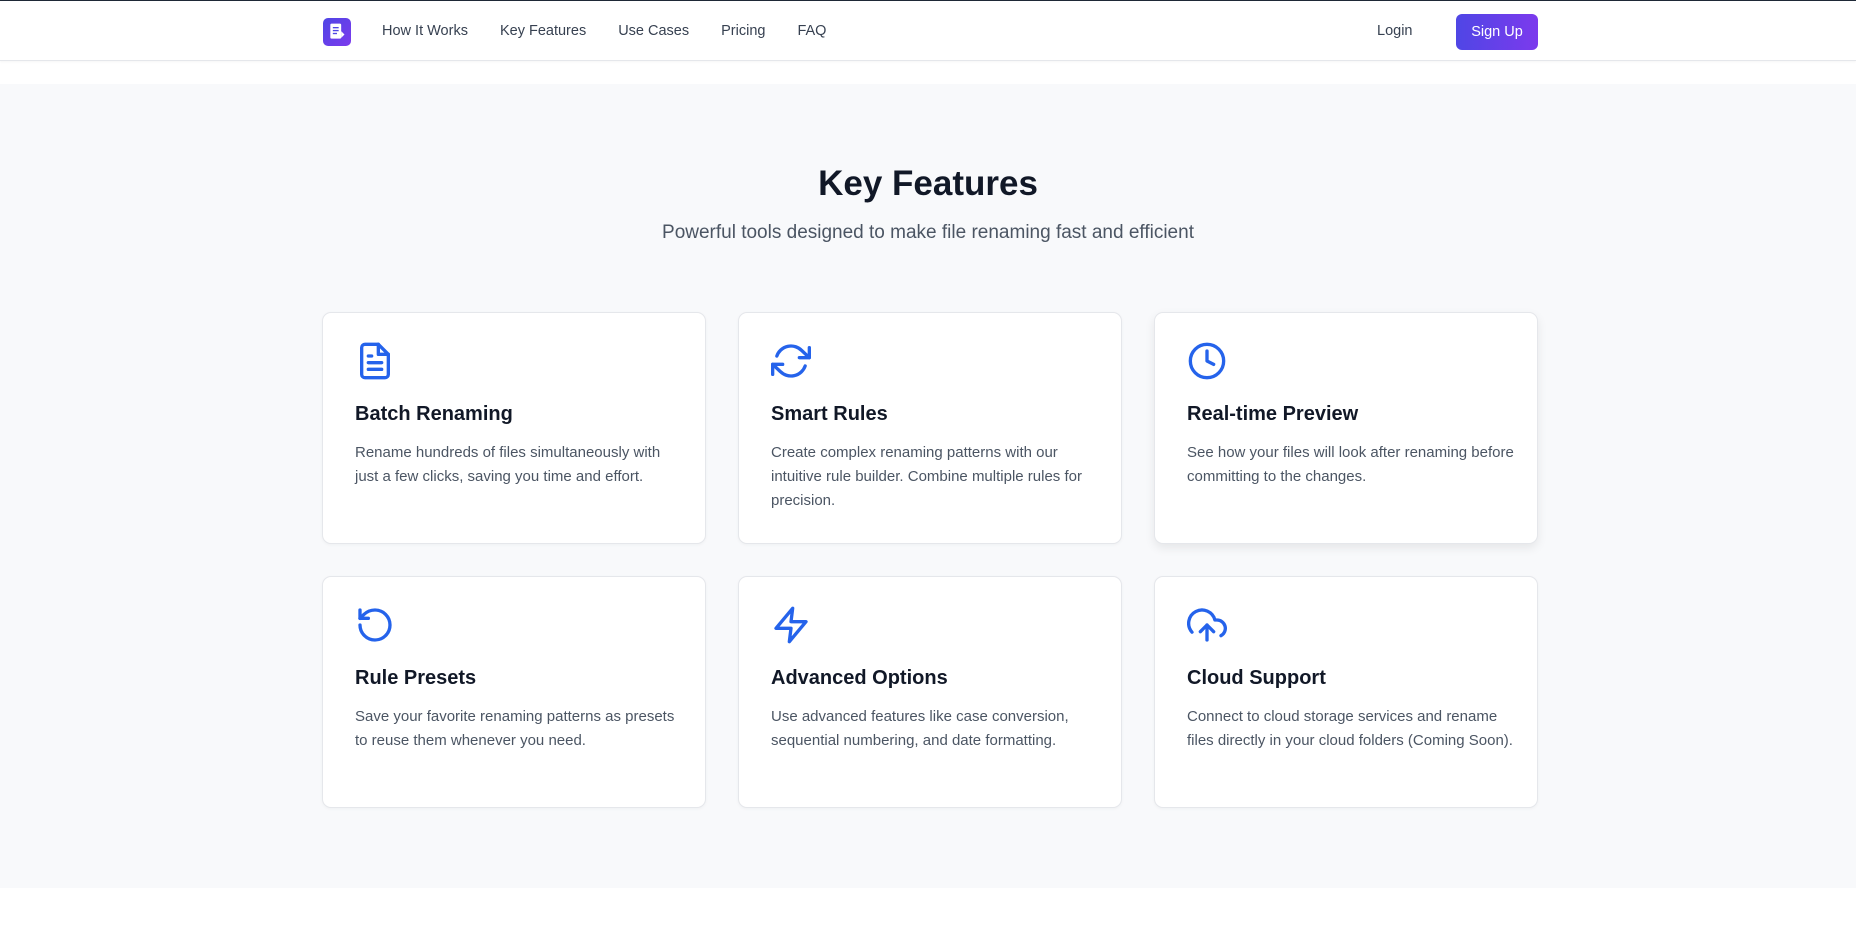  What do you see at coordinates (337, 32) in the screenshot?
I see `logo-icon` at bounding box center [337, 32].